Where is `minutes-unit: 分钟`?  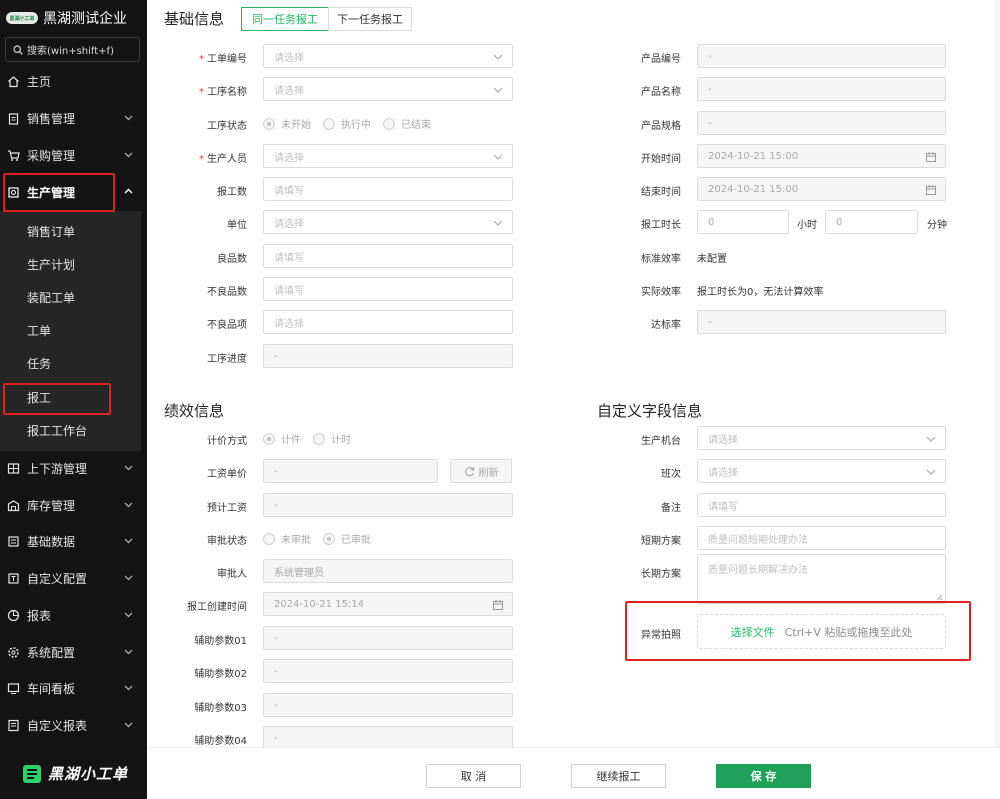 minutes-unit: 分钟 is located at coordinates (937, 225).